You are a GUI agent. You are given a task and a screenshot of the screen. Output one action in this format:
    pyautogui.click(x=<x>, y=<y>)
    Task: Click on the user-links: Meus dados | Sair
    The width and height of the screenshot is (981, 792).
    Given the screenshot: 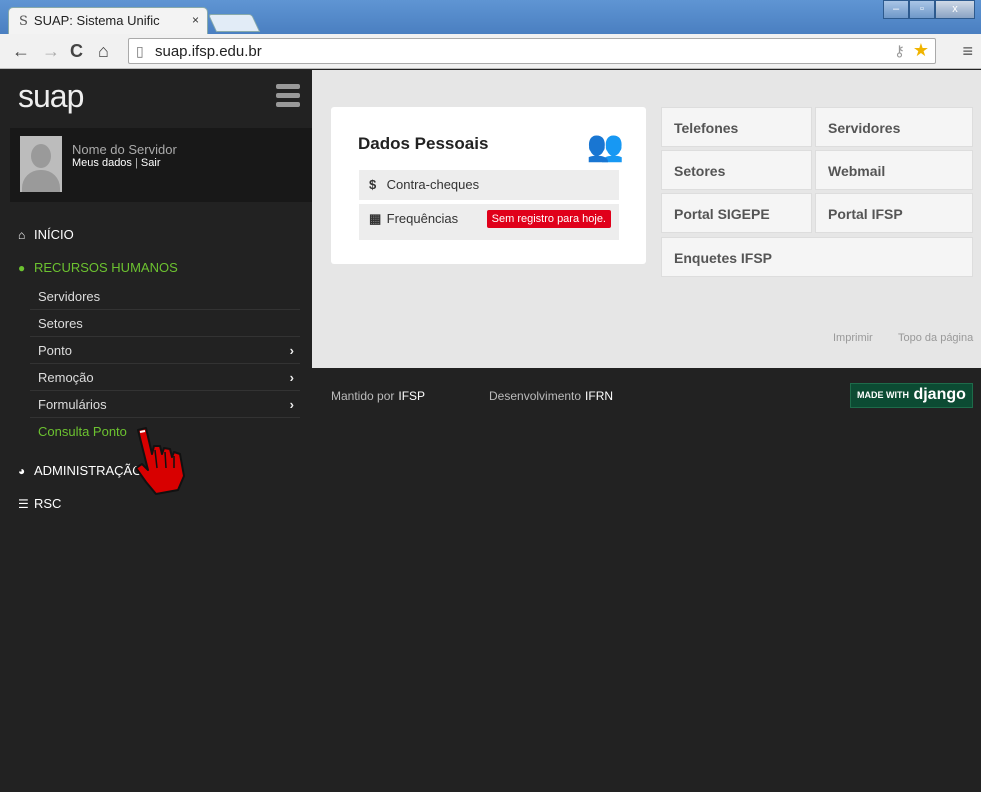 What is the action you would take?
    pyautogui.click(x=116, y=163)
    